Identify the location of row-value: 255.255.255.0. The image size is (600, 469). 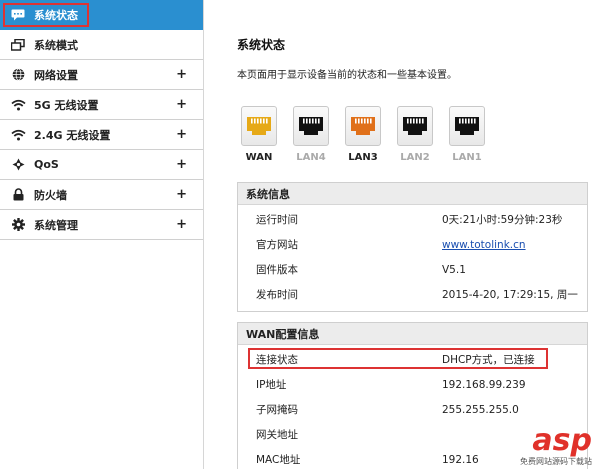
(480, 409).